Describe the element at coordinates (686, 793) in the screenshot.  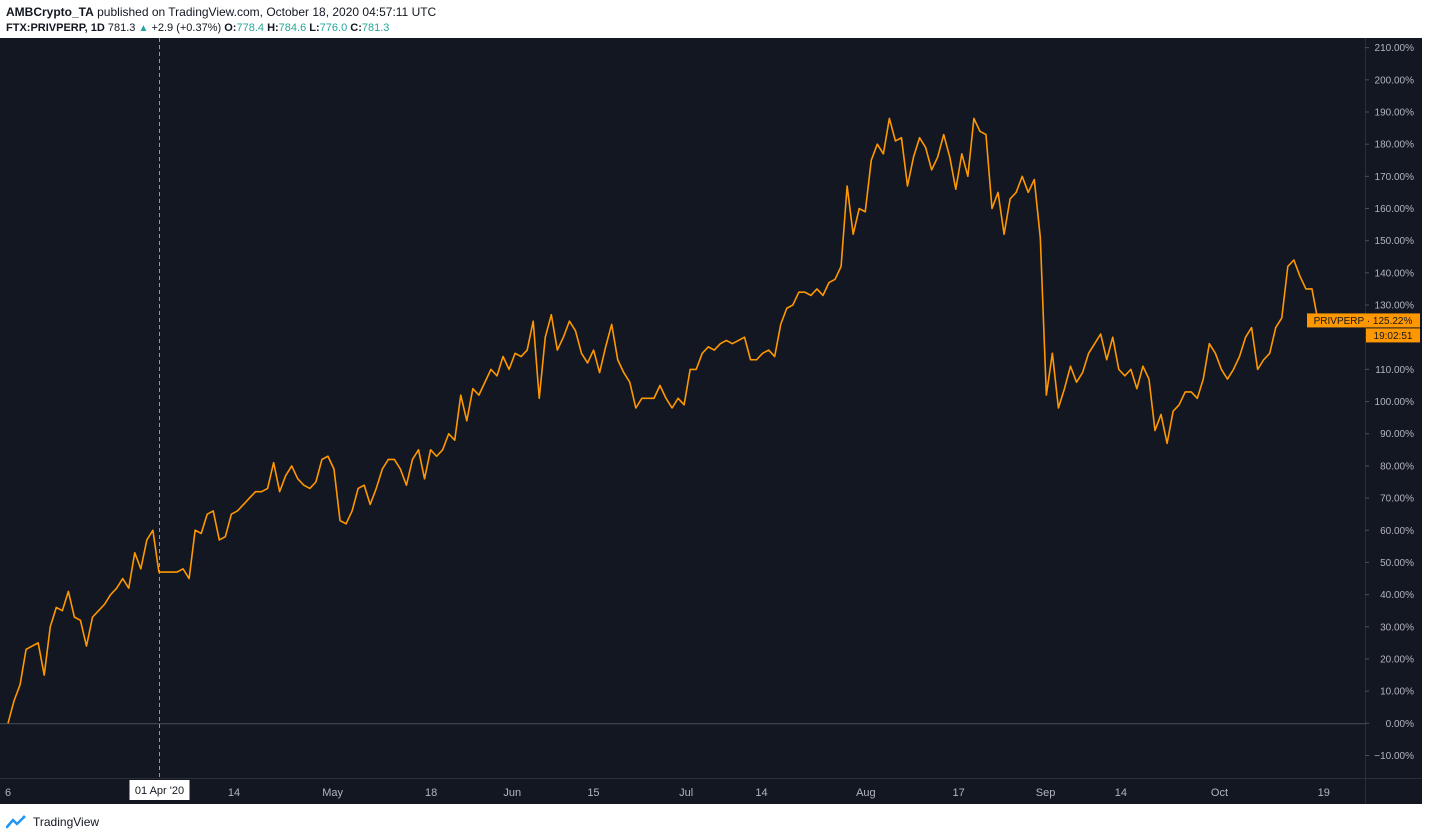
I see `x-tick-label: Jul` at that location.